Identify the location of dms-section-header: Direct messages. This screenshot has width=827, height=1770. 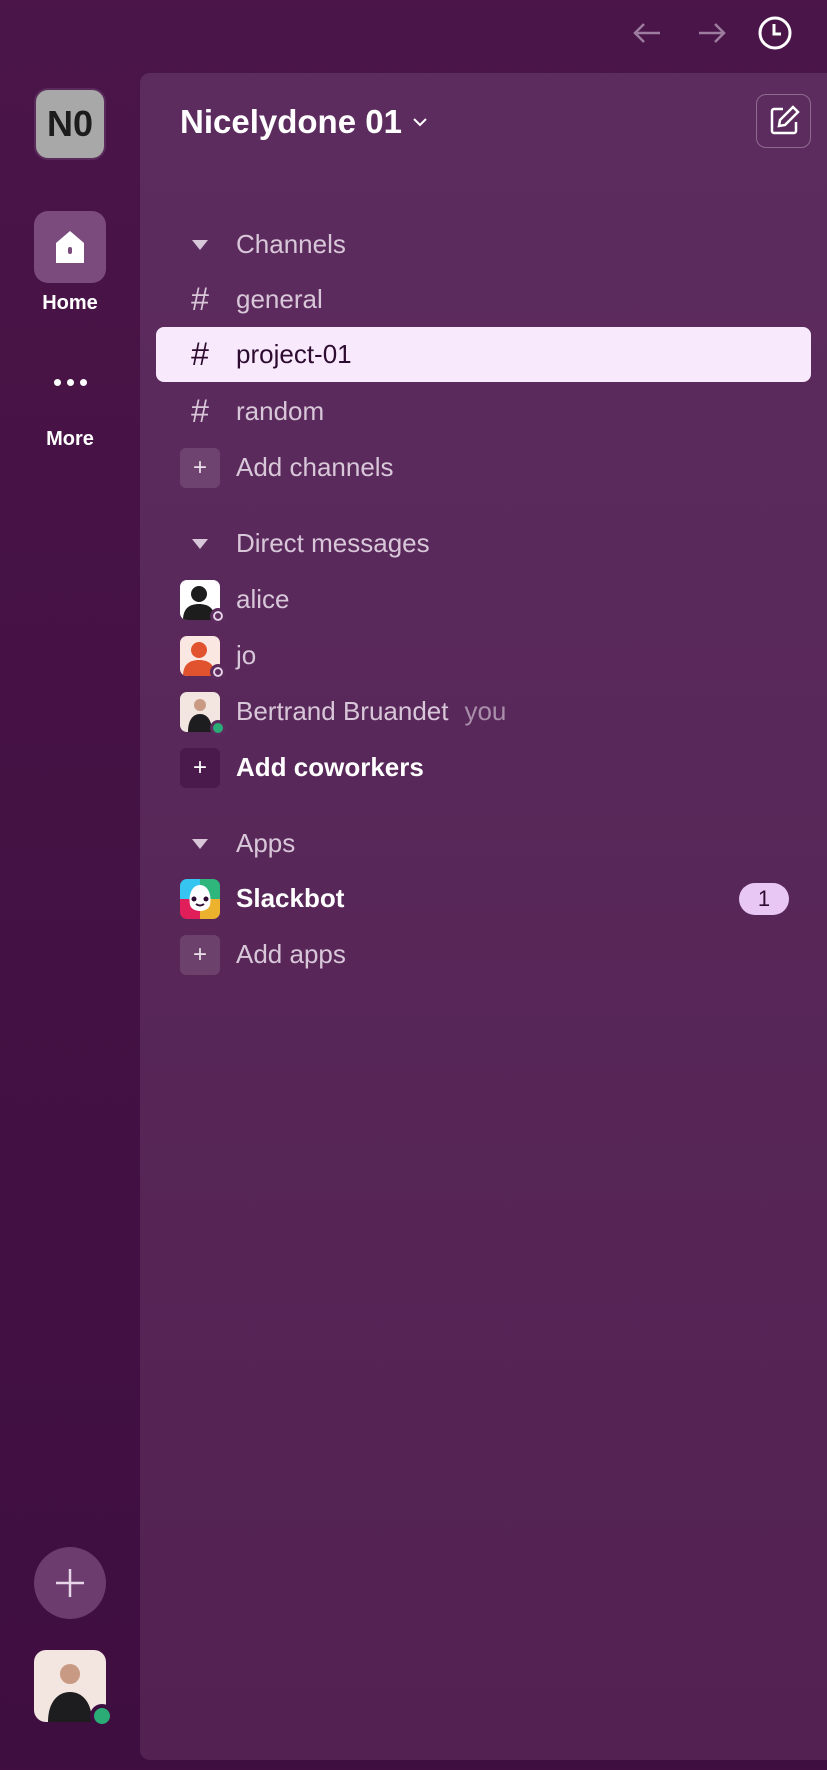
(483, 543).